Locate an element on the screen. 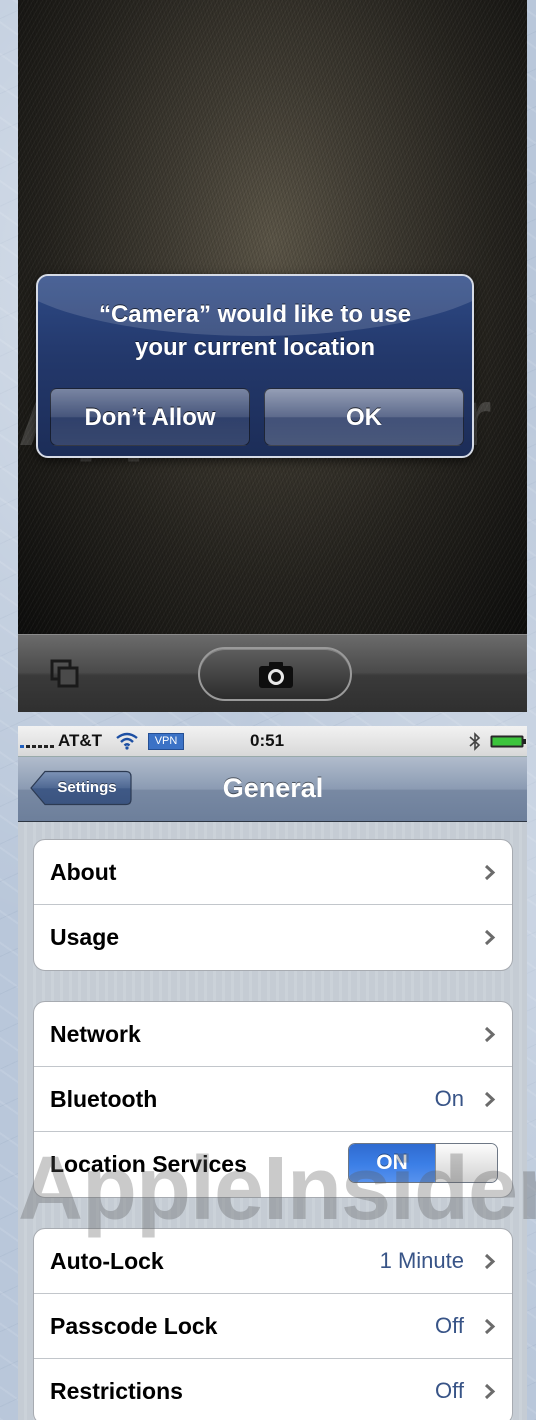 This screenshot has height=1420, width=536. row-label-bluetooth: Bluetooth is located at coordinates (104, 1099).